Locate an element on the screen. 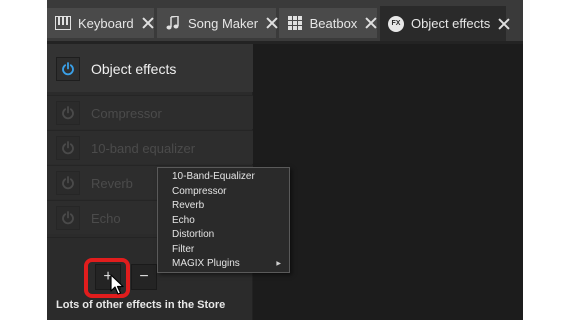 The height and width of the screenshot is (320, 570). effect-label: Reverb is located at coordinates (112, 183).